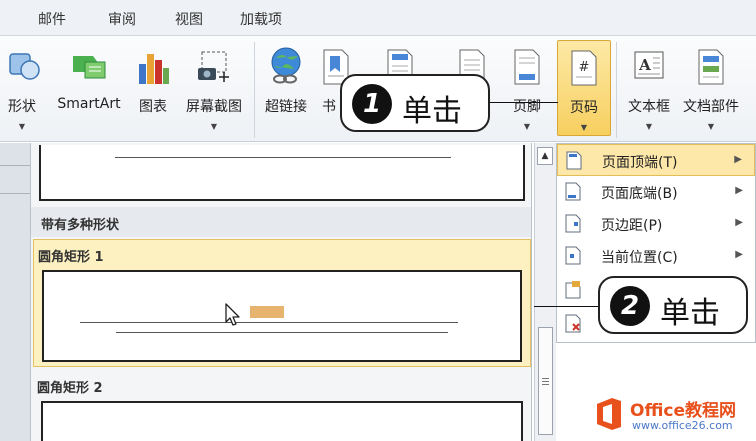  I want to click on tab-mailings: 邮件, so click(52, 19).